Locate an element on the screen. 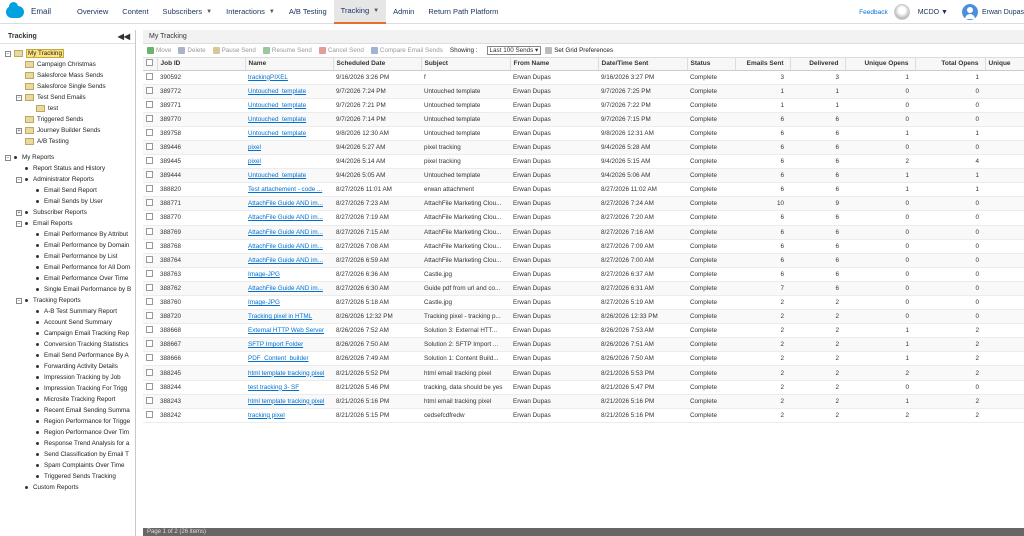 This screenshot has width=1024, height=536. job-name-link: trackingPIXEL is located at coordinates (268, 77).